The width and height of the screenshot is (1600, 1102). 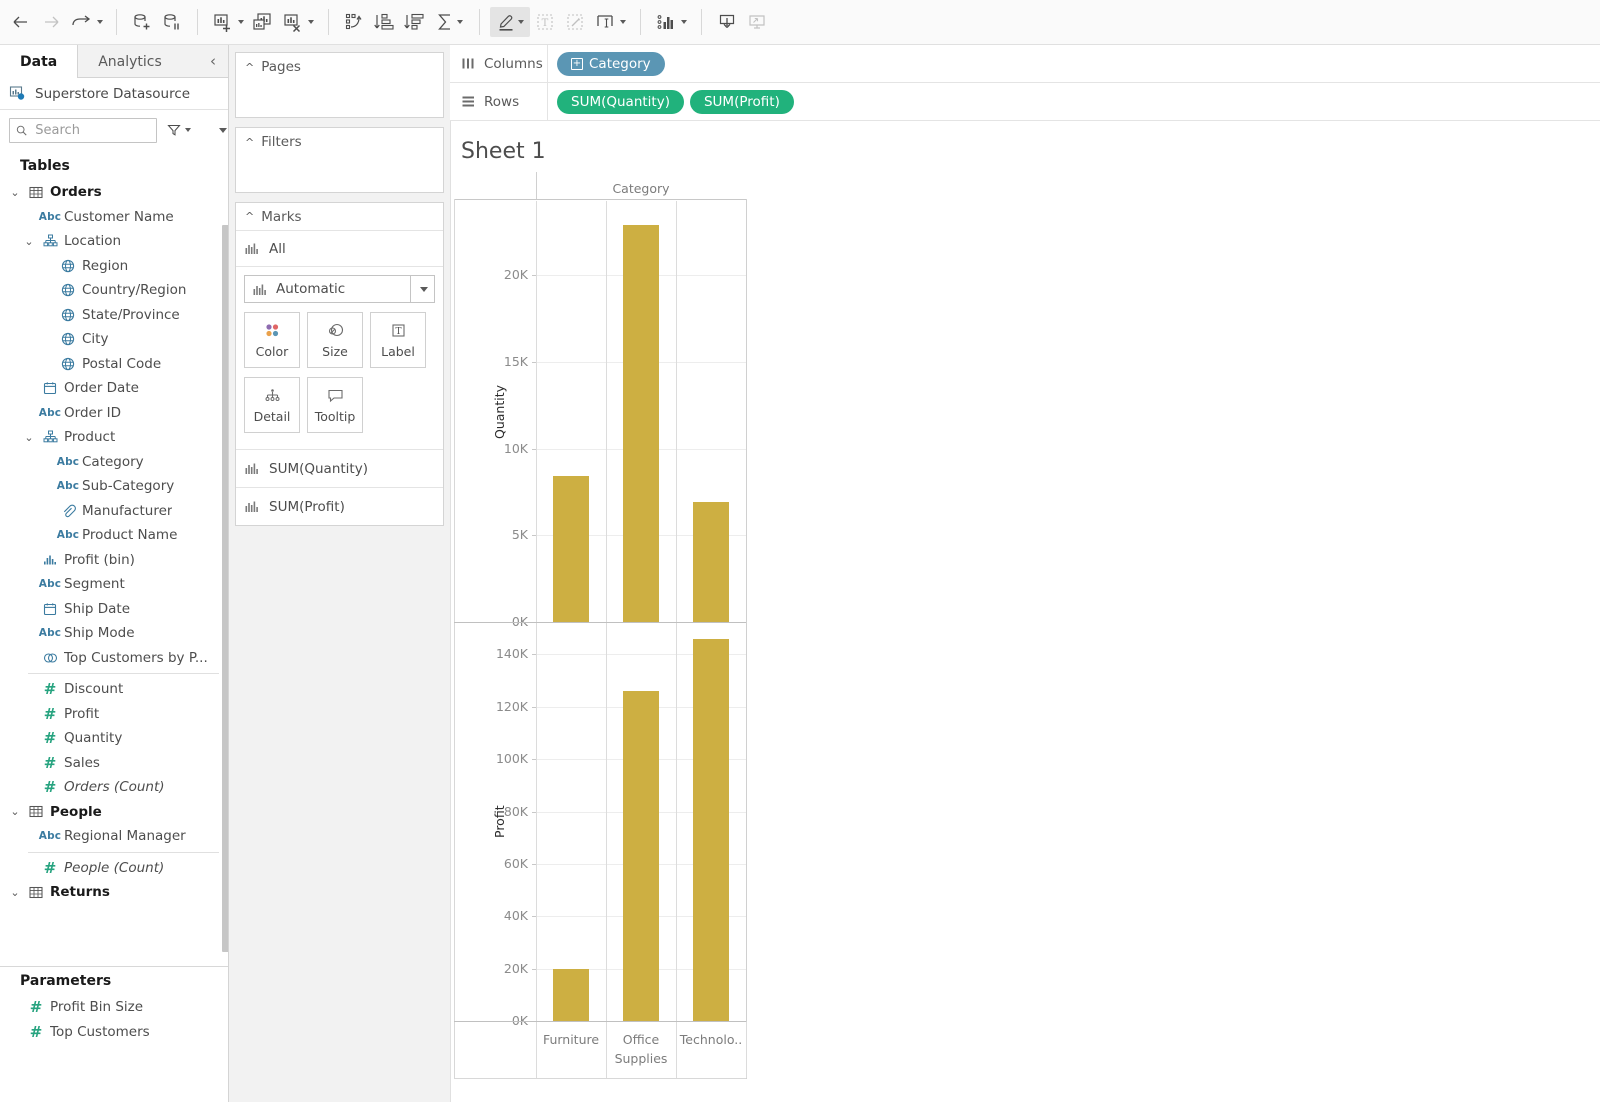 I want to click on field-row: Order Date, so click(x=114, y=388).